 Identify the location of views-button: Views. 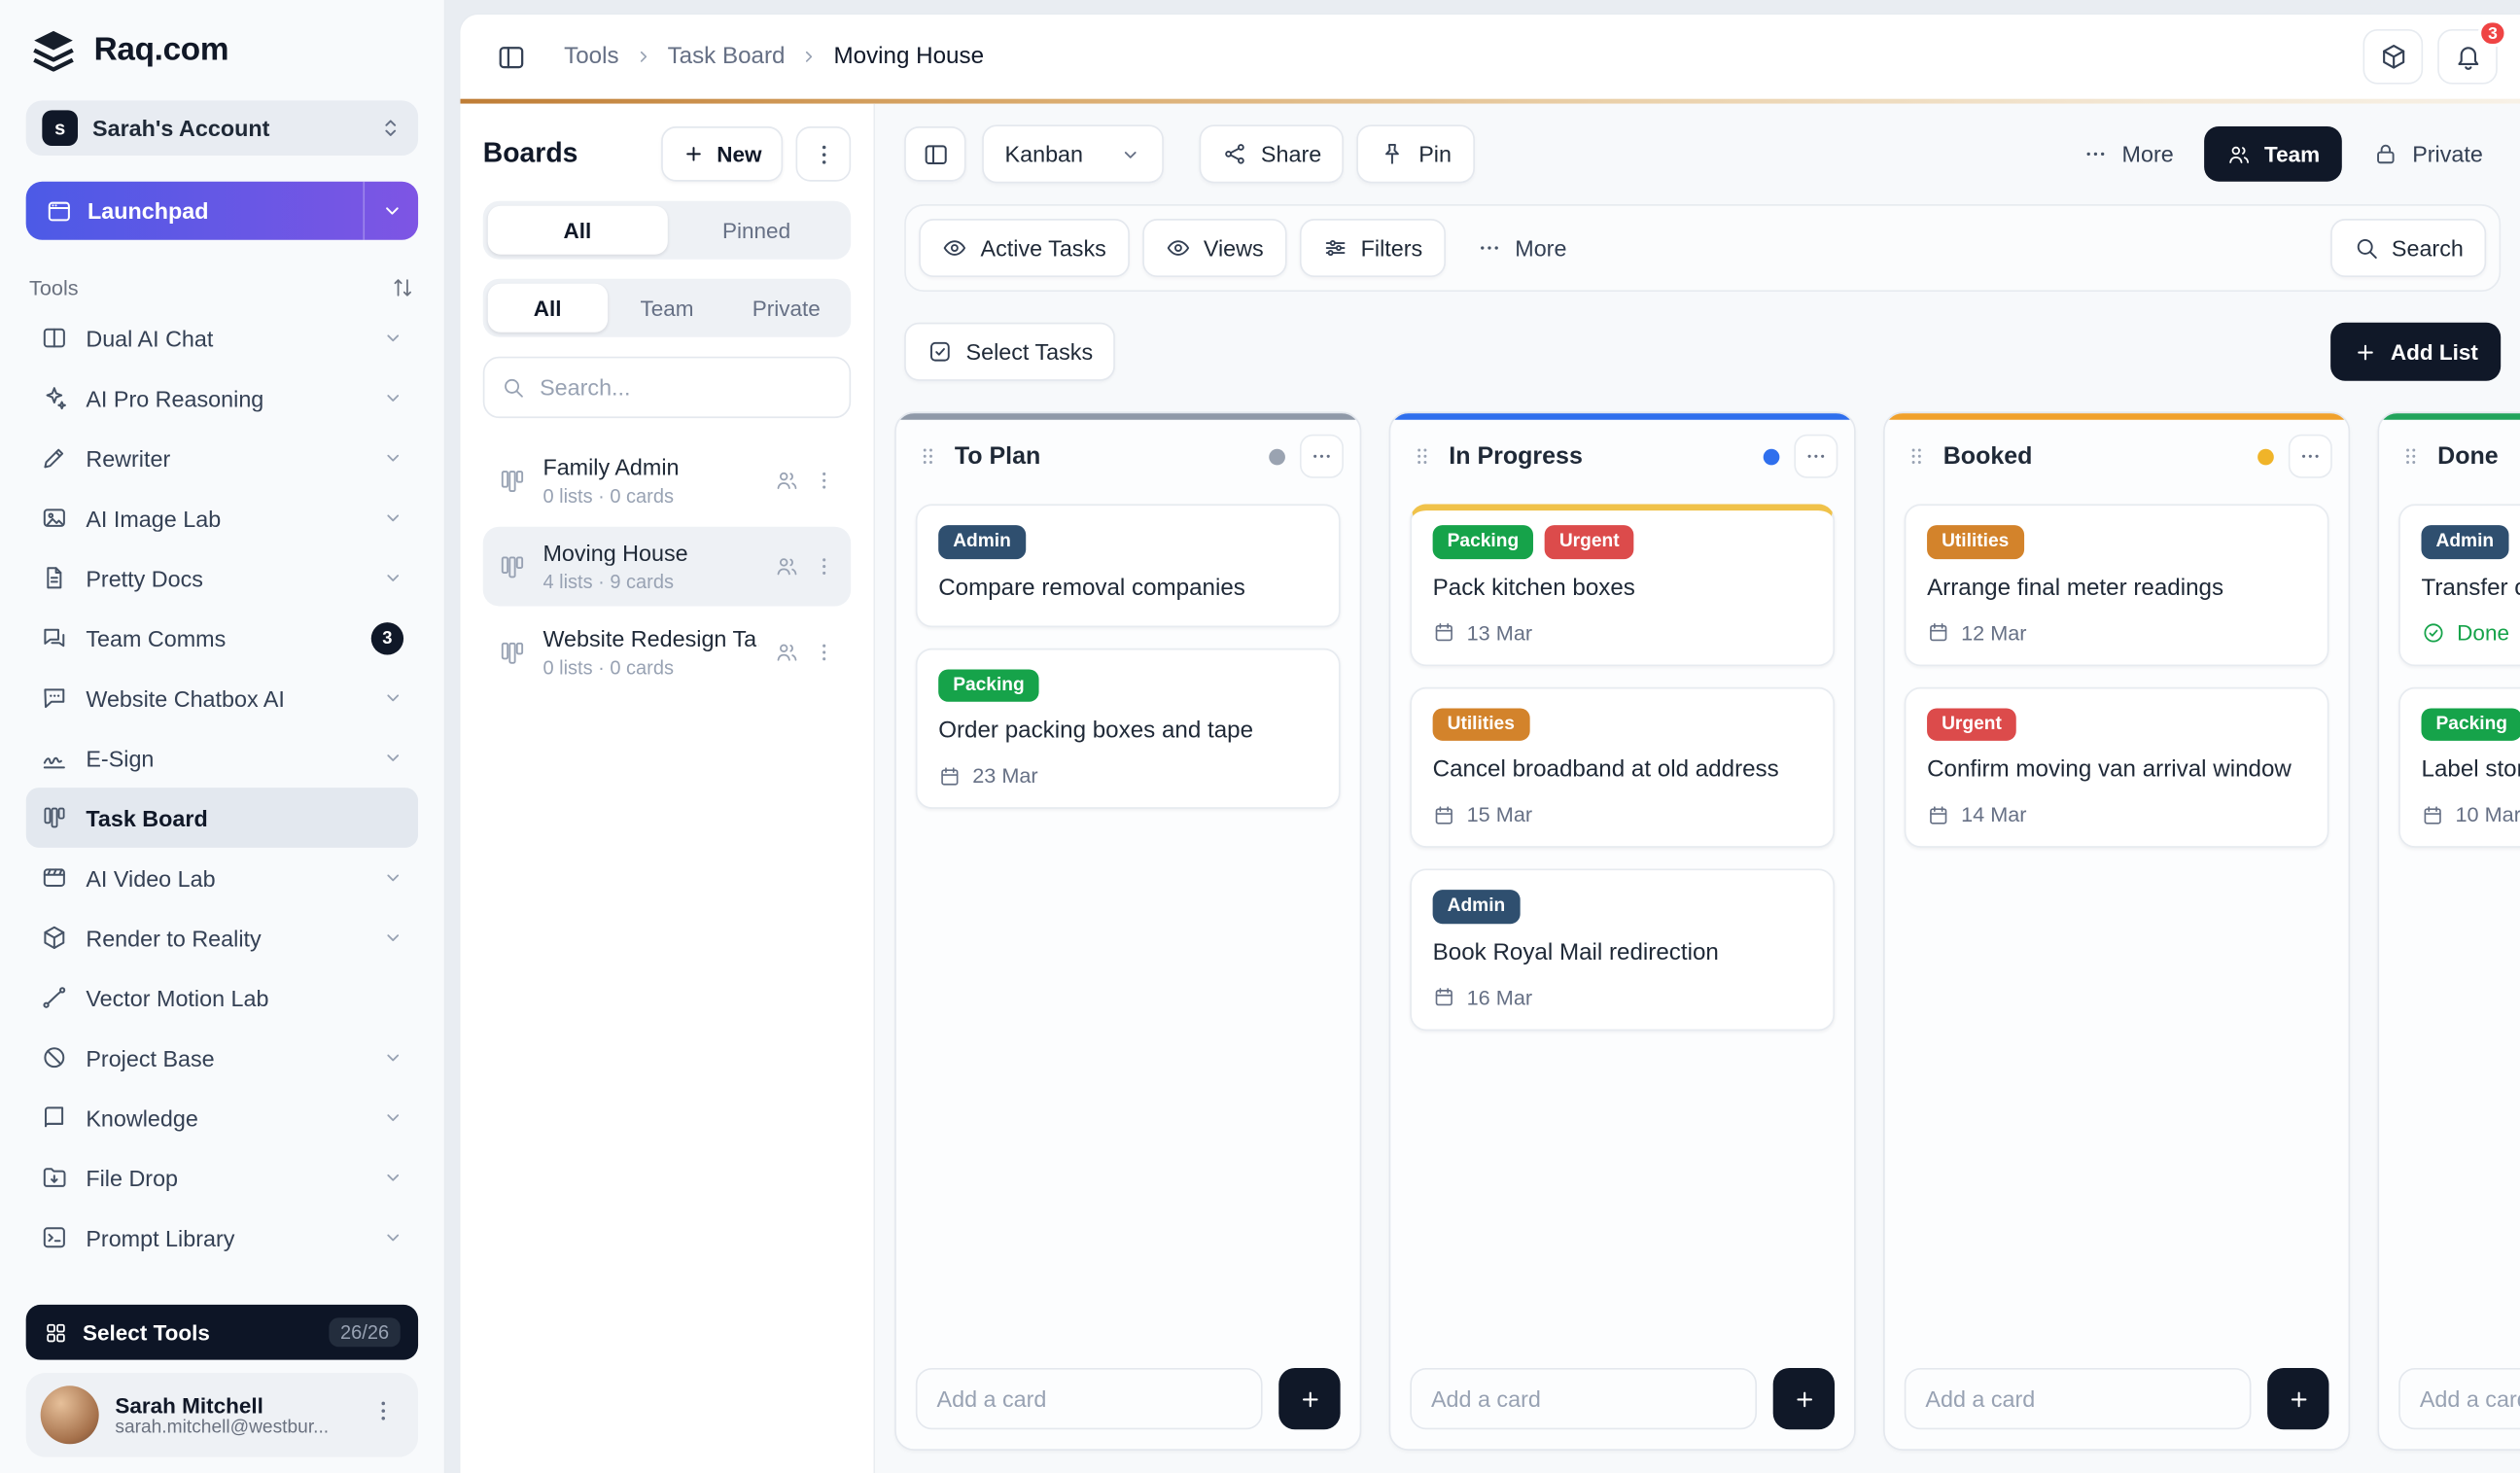
(1213, 248).